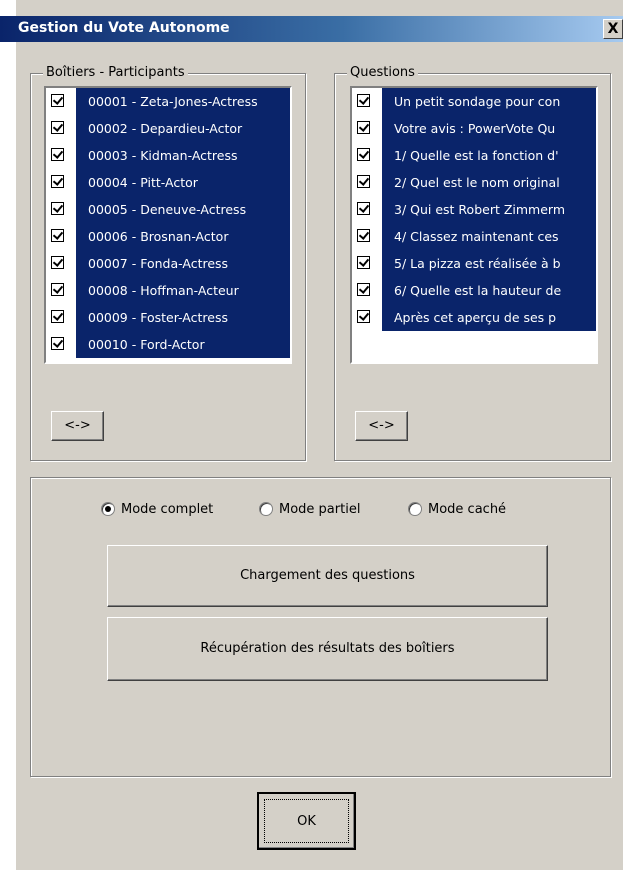 This screenshot has height=870, width=623. What do you see at coordinates (167, 509) in the screenshot?
I see `radio-label: Mode complet` at bounding box center [167, 509].